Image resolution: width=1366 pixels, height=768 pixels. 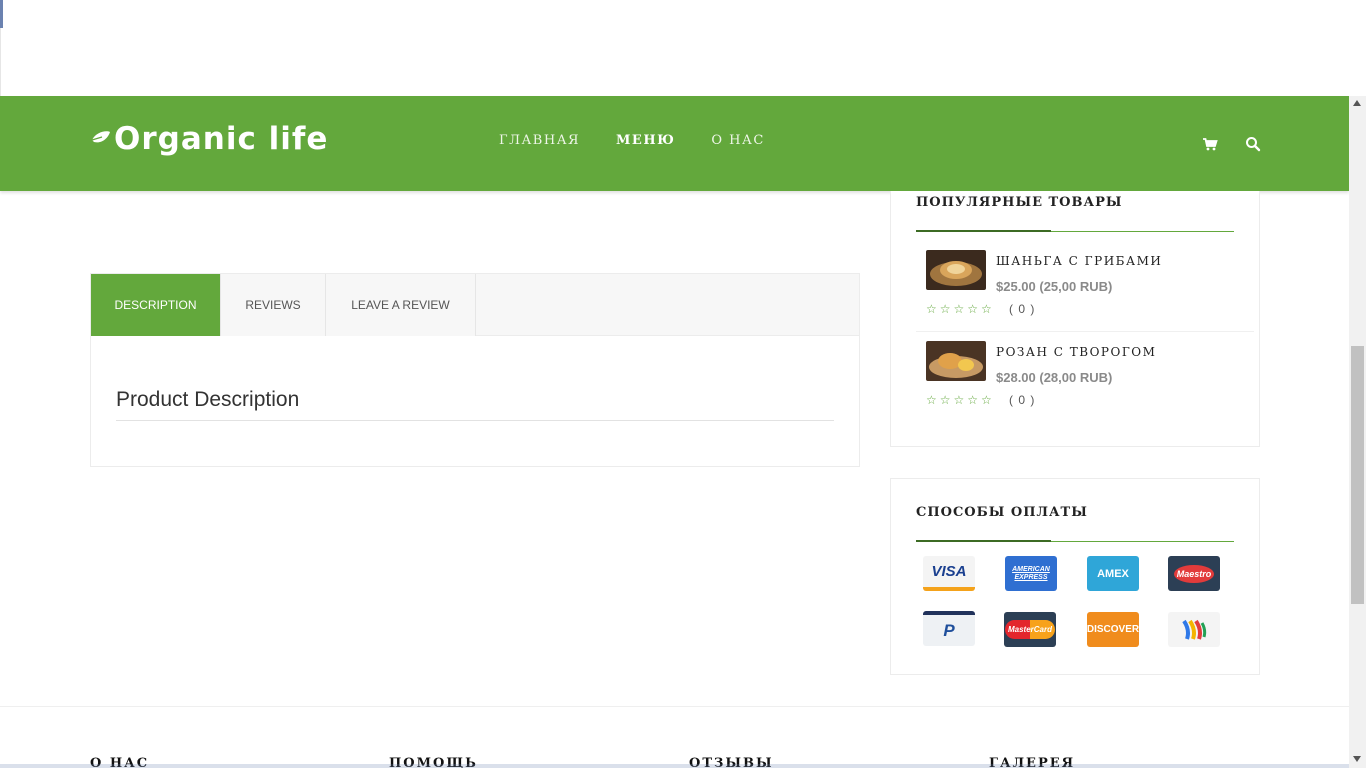 I want to click on product-price: $28.00 (28,00 RUB), so click(x=1054, y=377).